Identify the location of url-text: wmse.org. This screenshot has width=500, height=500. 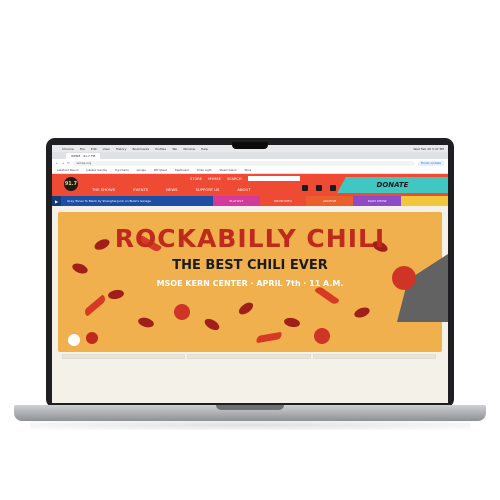
(84, 163).